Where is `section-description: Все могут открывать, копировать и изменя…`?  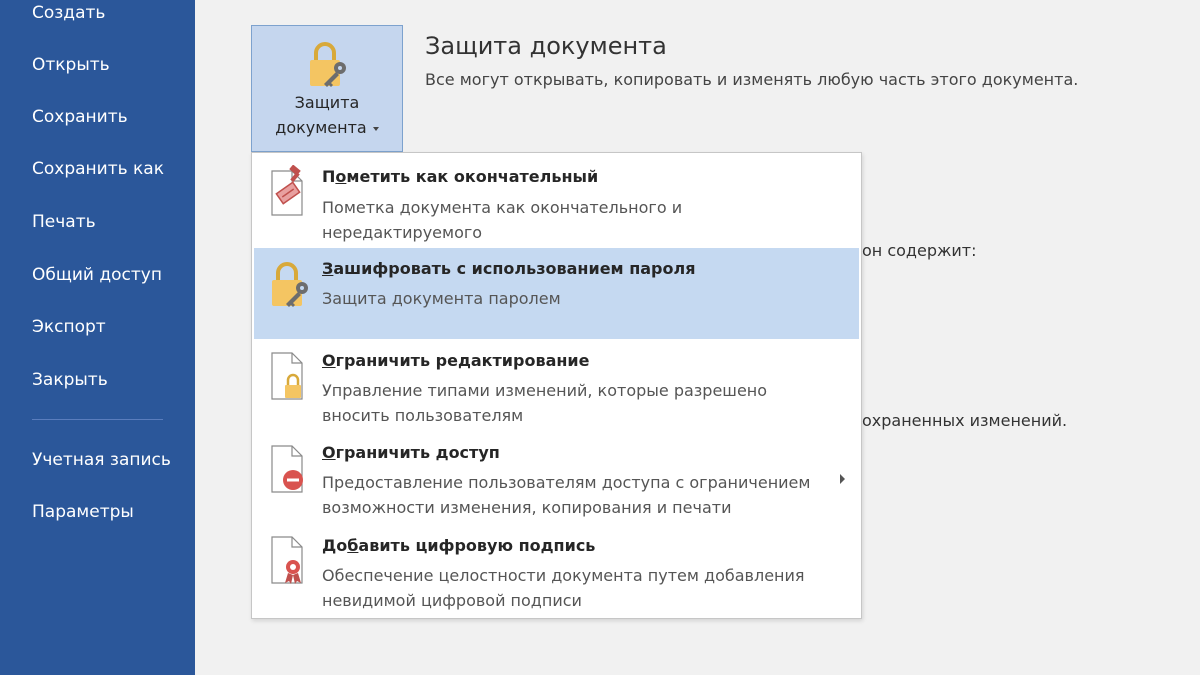 section-description: Все могут открывать, копировать и изменя… is located at coordinates (752, 79).